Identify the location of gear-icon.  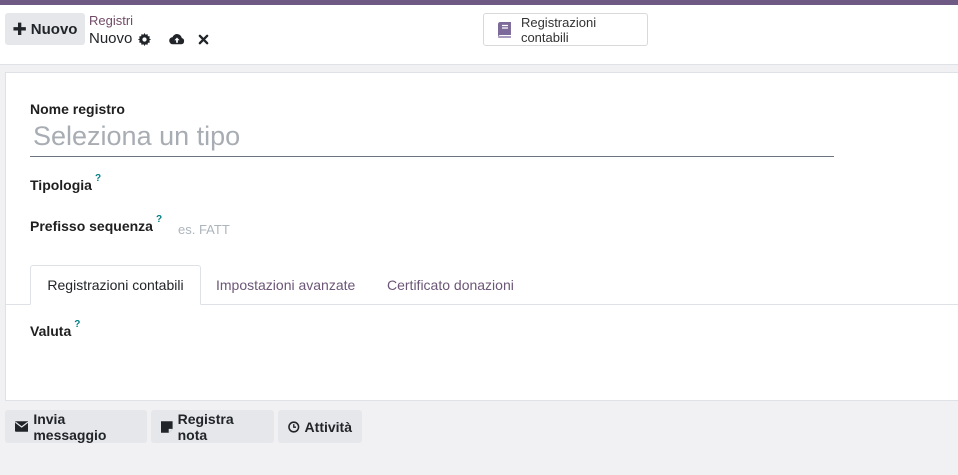
(144, 39).